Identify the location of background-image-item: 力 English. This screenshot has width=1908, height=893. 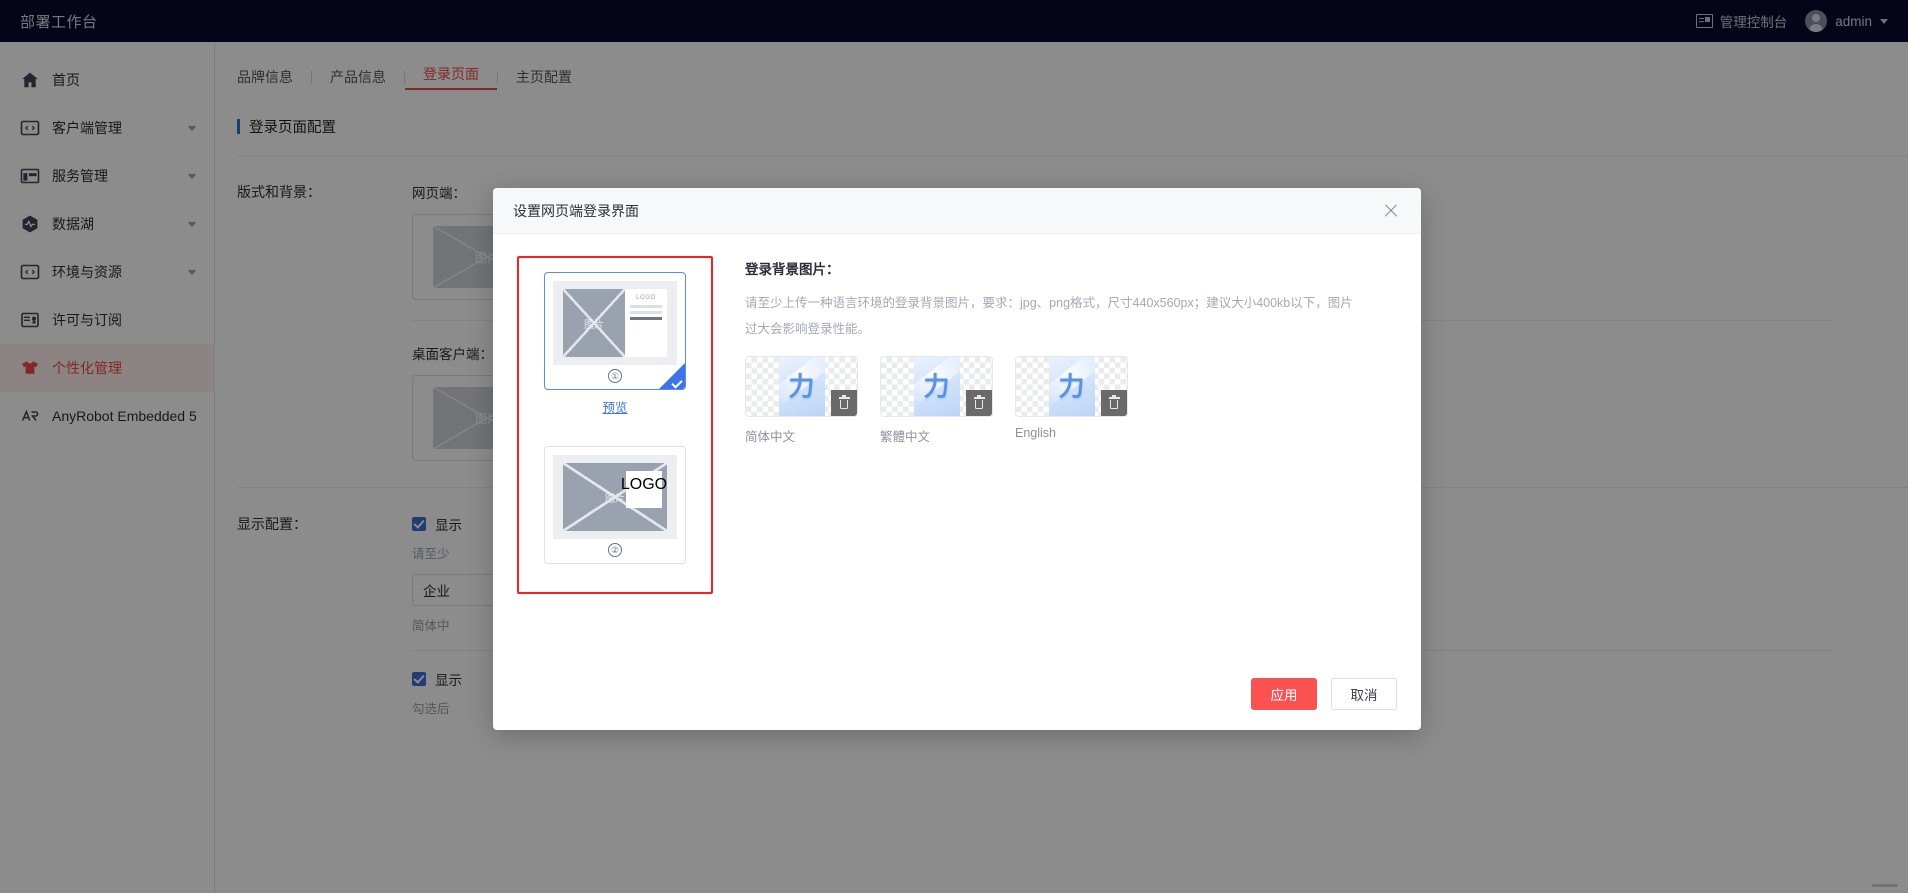
(1071, 400).